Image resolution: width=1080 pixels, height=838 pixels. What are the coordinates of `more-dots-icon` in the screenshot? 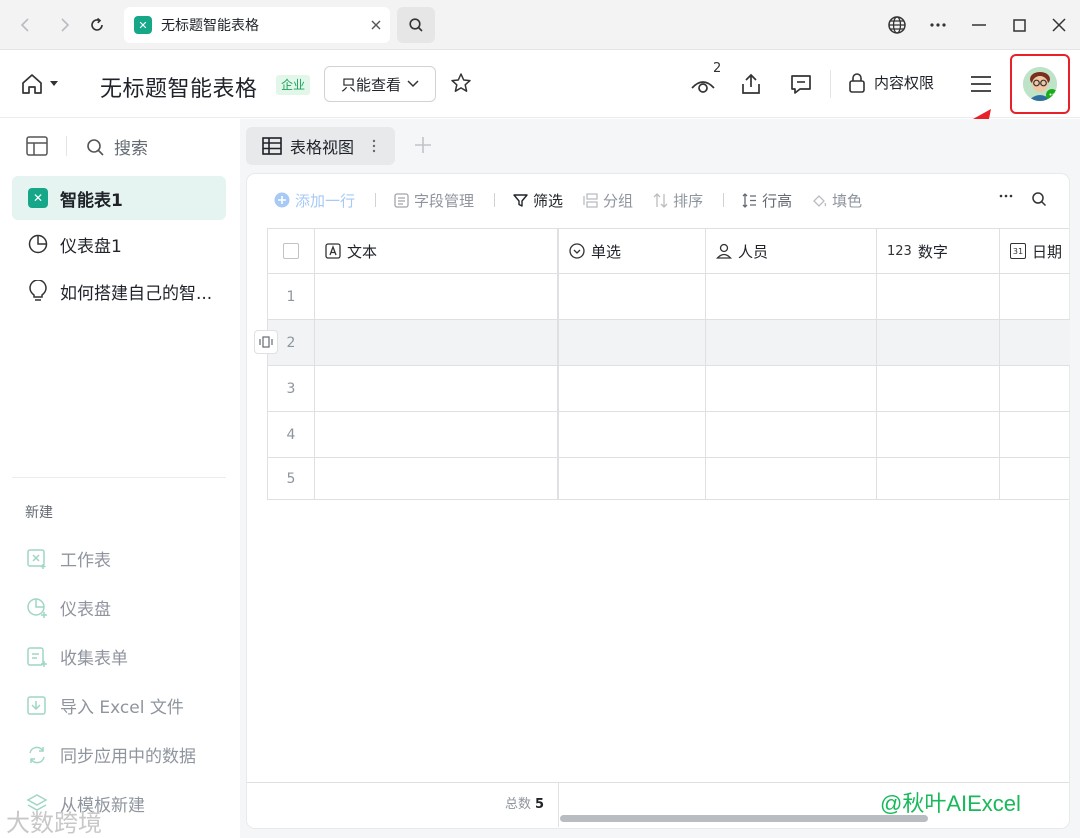 It's located at (938, 25).